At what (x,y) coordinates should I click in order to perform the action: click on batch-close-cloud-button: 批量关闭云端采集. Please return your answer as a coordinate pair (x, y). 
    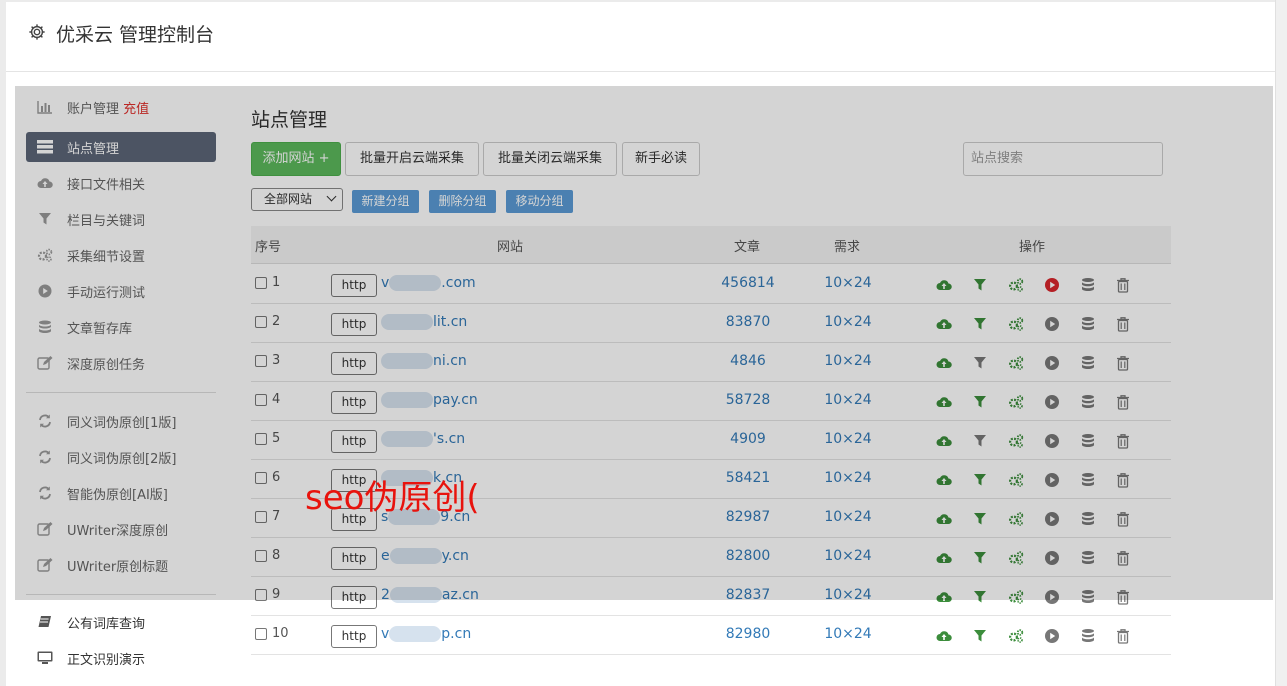
    Looking at the image, I should click on (550, 159).